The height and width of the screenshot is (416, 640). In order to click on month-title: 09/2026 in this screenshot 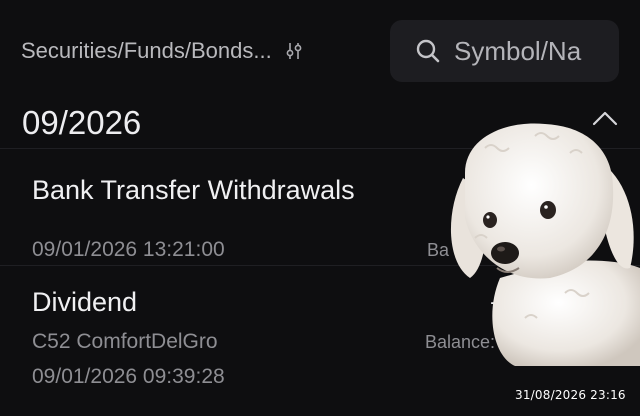, I will do `click(82, 122)`.